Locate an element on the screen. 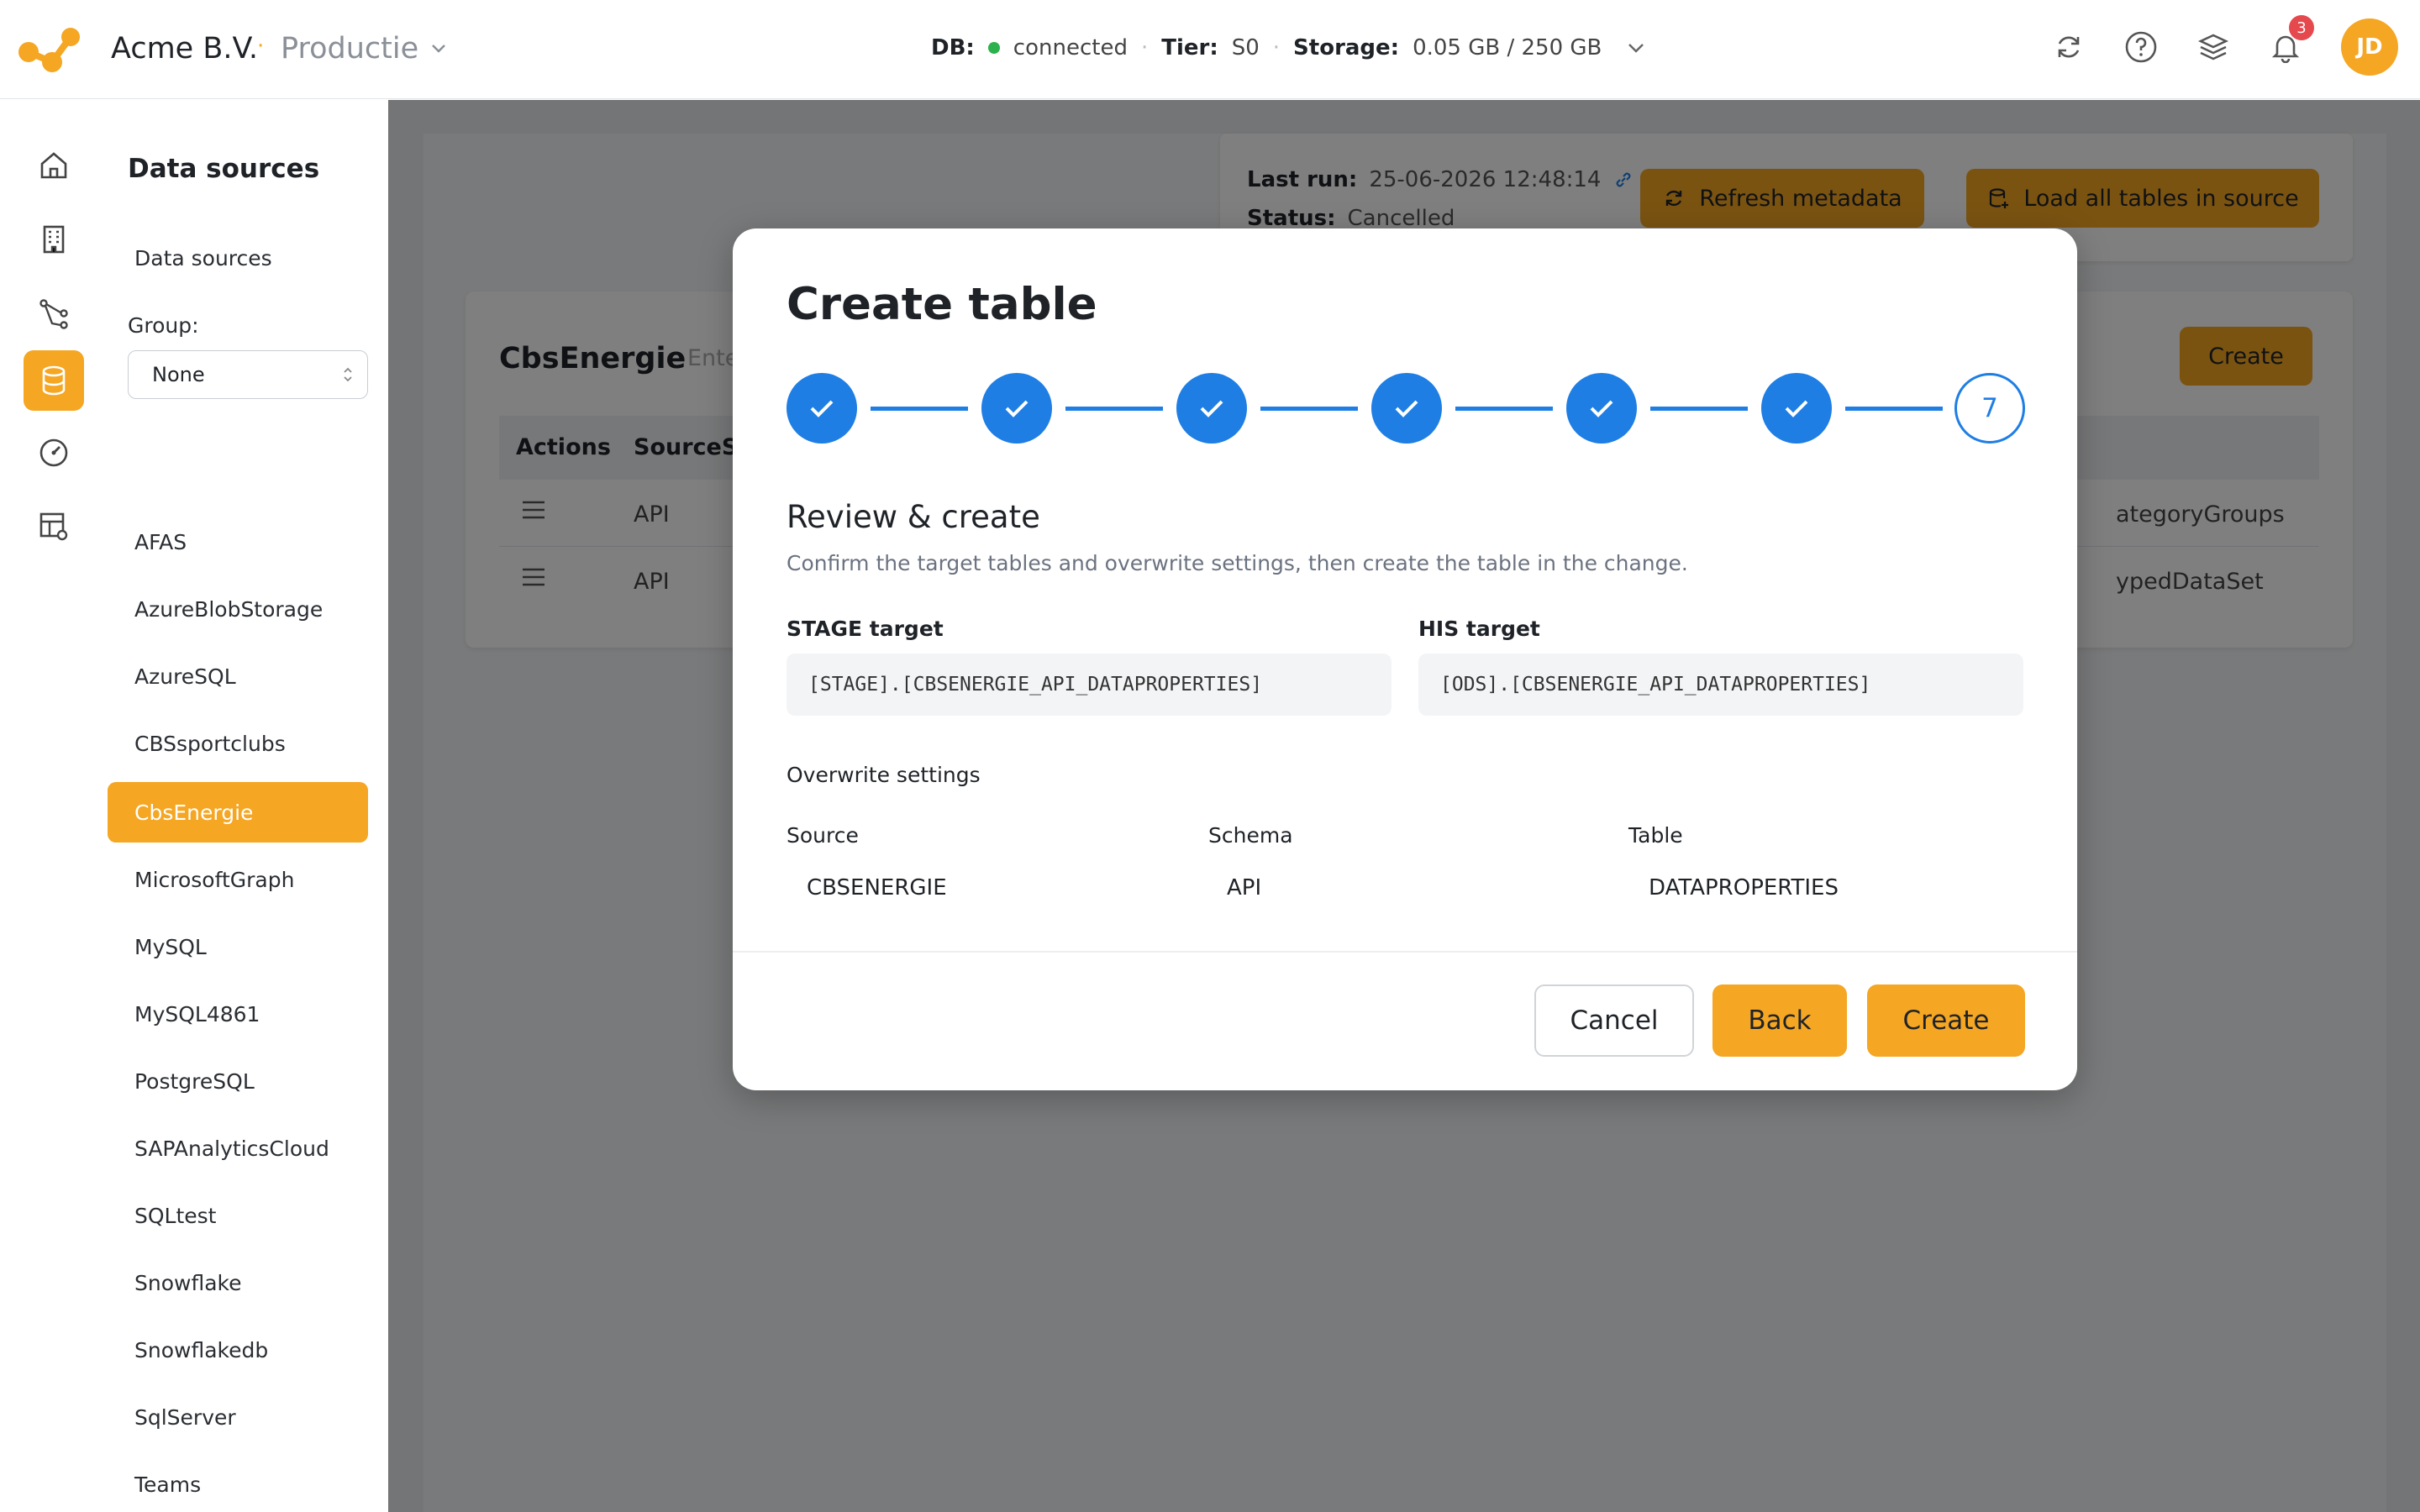 The image size is (2420, 1512). step-4-done is located at coordinates (1407, 408).